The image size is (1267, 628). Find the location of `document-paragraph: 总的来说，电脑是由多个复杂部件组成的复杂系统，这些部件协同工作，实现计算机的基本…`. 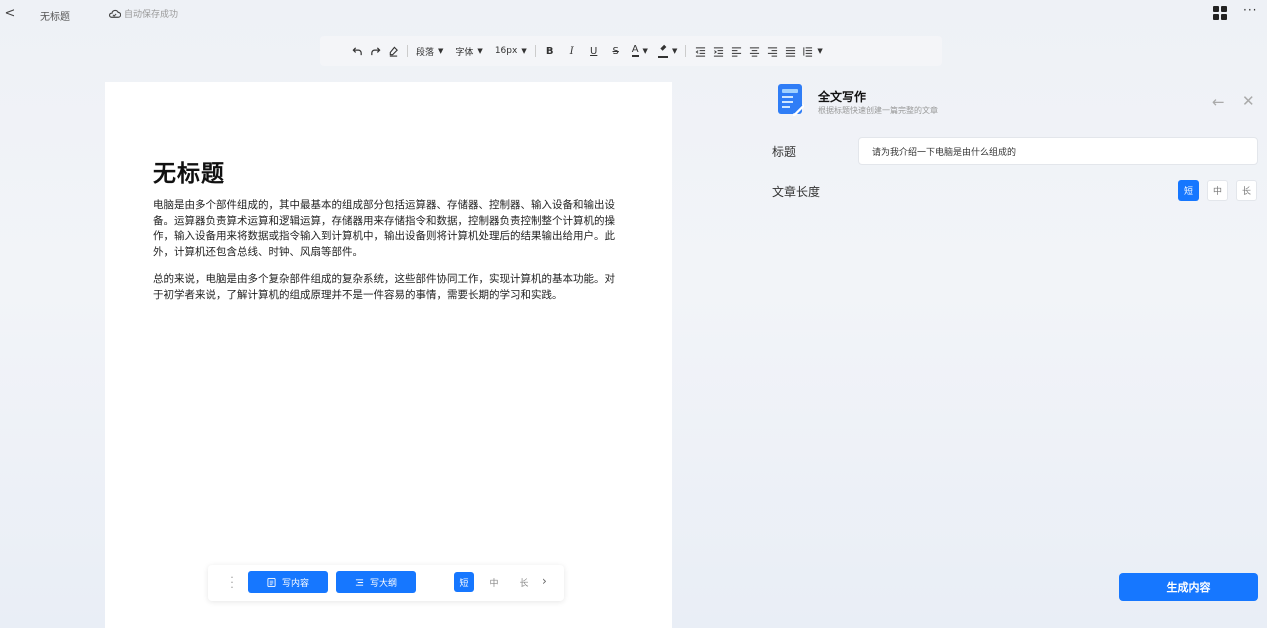

document-paragraph: 总的来说，电脑是由多个复杂部件组成的复杂系统，这些部件协同工作，实现计算机的基本… is located at coordinates (388, 287).